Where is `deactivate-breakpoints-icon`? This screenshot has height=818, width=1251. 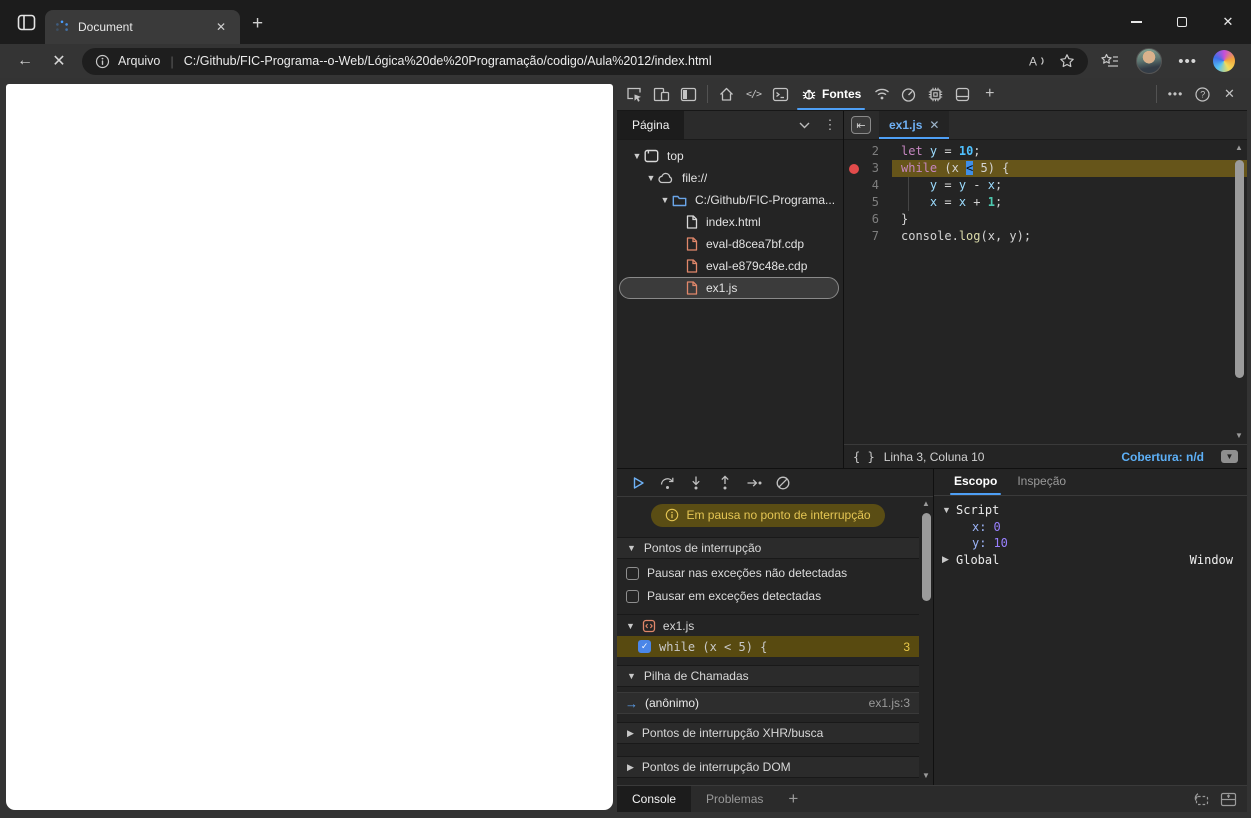 deactivate-breakpoints-icon is located at coordinates (783, 483).